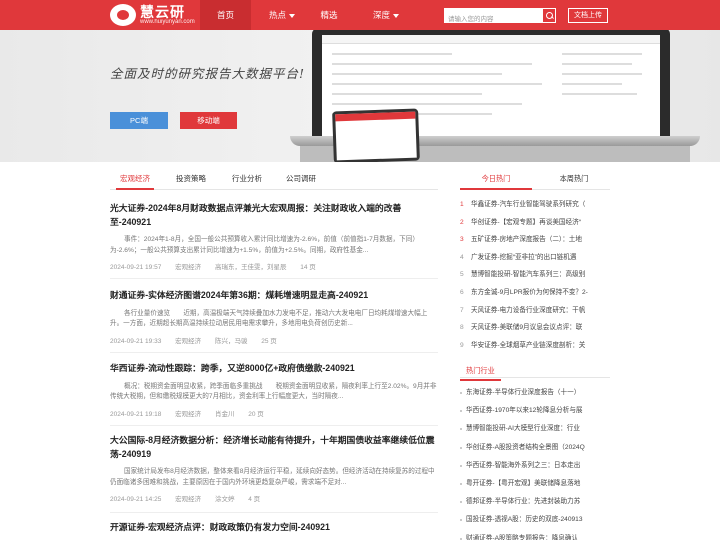 The height and width of the screenshot is (540, 720). I want to click on article-authors: 肖金川, so click(224, 414).